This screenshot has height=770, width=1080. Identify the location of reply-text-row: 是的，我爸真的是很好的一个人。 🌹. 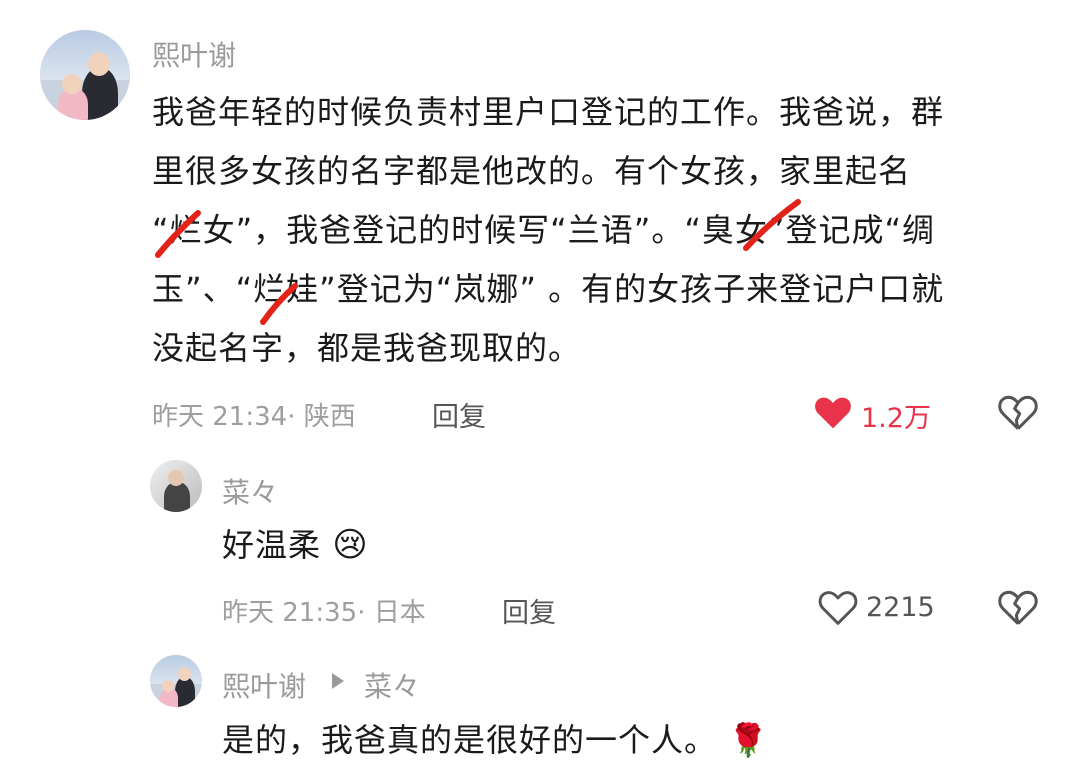
(495, 740).